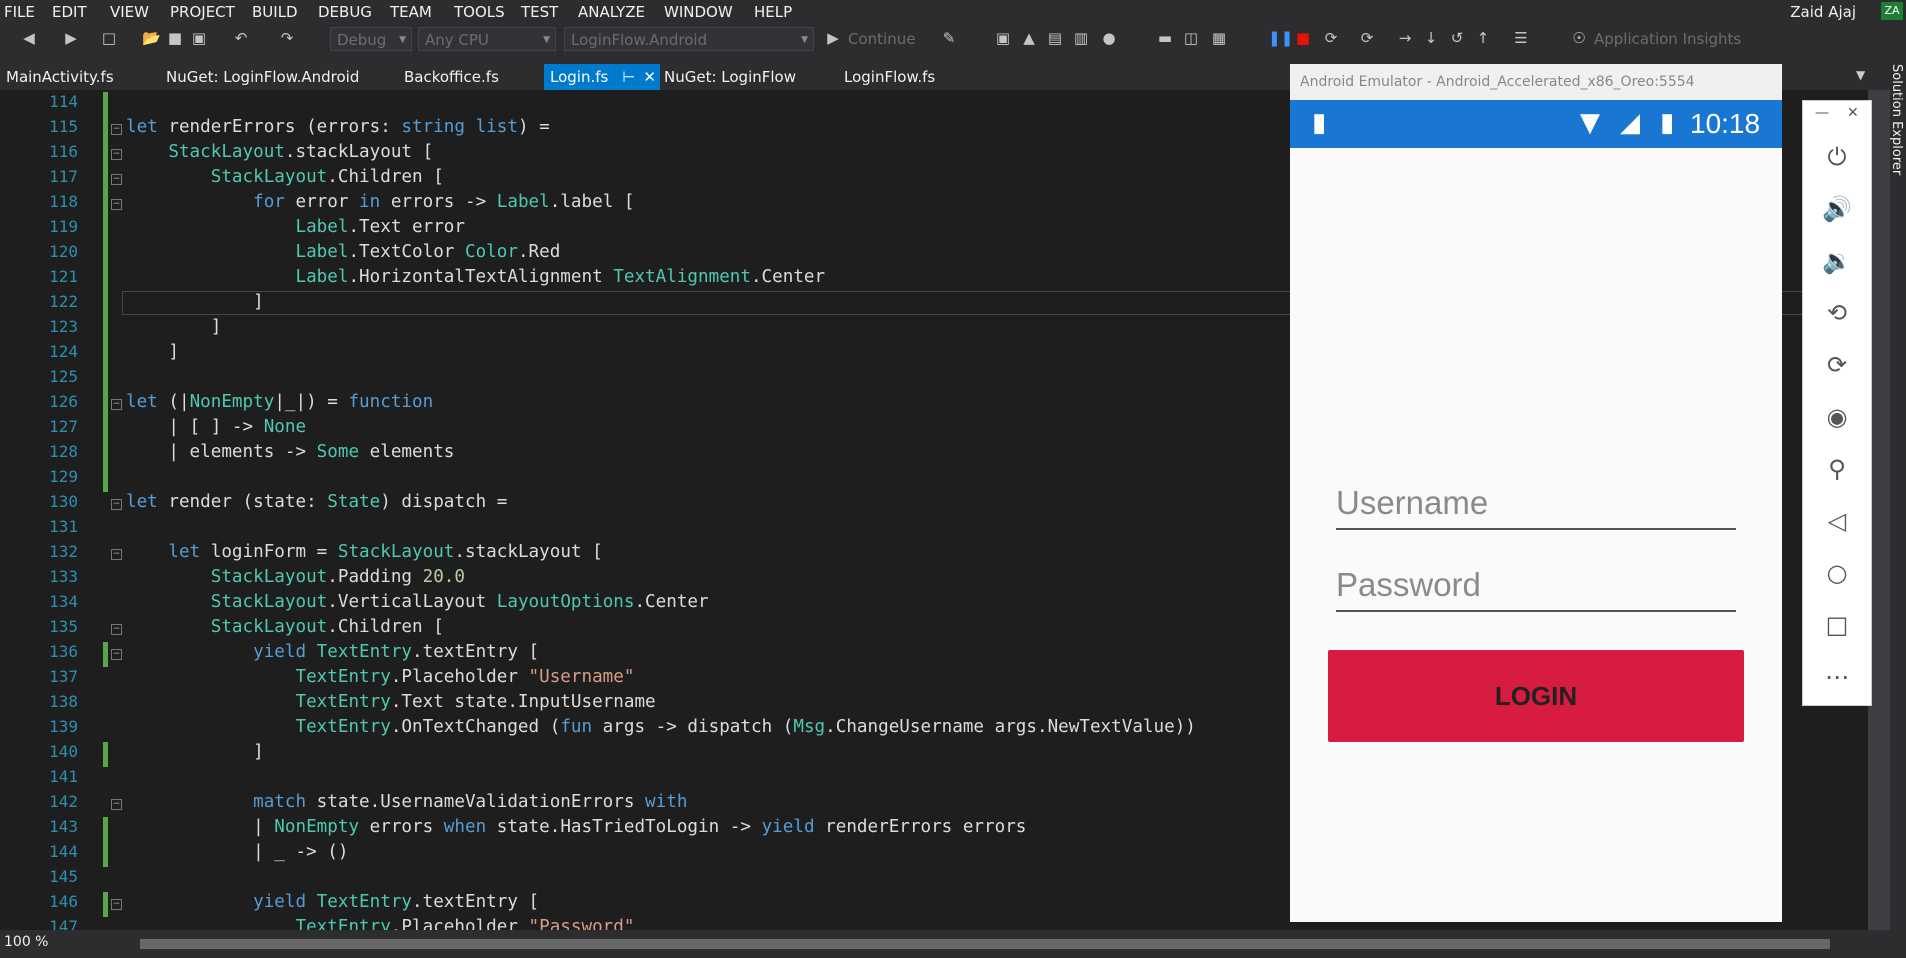 The width and height of the screenshot is (1906, 958). Describe the element at coordinates (1219, 38) in the screenshot. I see `bars-icon: ▦` at that location.